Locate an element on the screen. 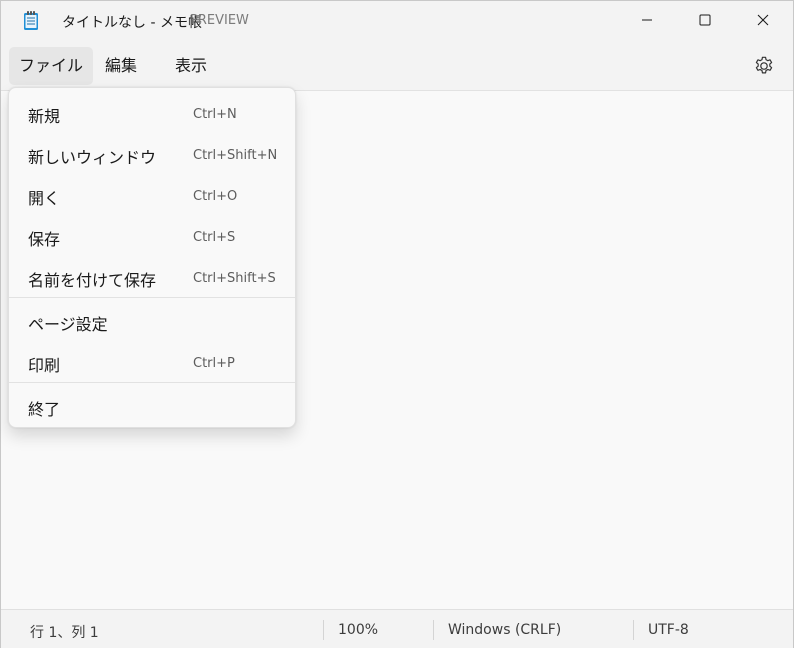 This screenshot has height=648, width=794. menu-item-print: 印刷 Ctrl+P is located at coordinates (152, 361).